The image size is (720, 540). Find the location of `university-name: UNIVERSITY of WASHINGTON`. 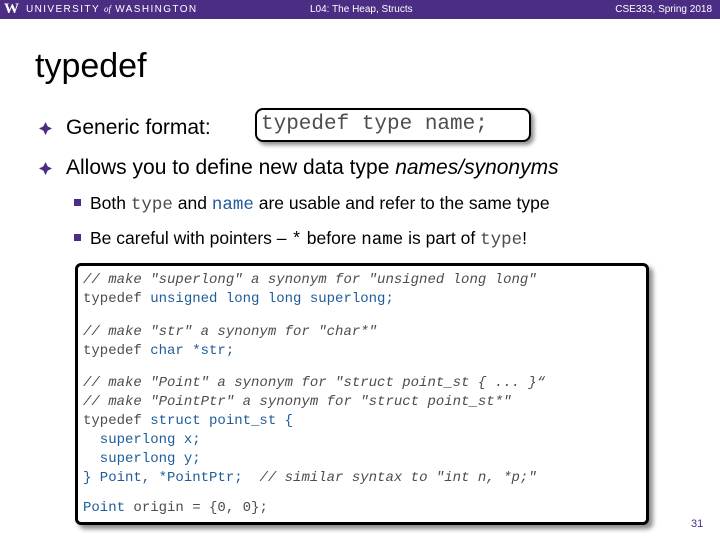

university-name: UNIVERSITY of WASHINGTON is located at coordinates (112, 9).